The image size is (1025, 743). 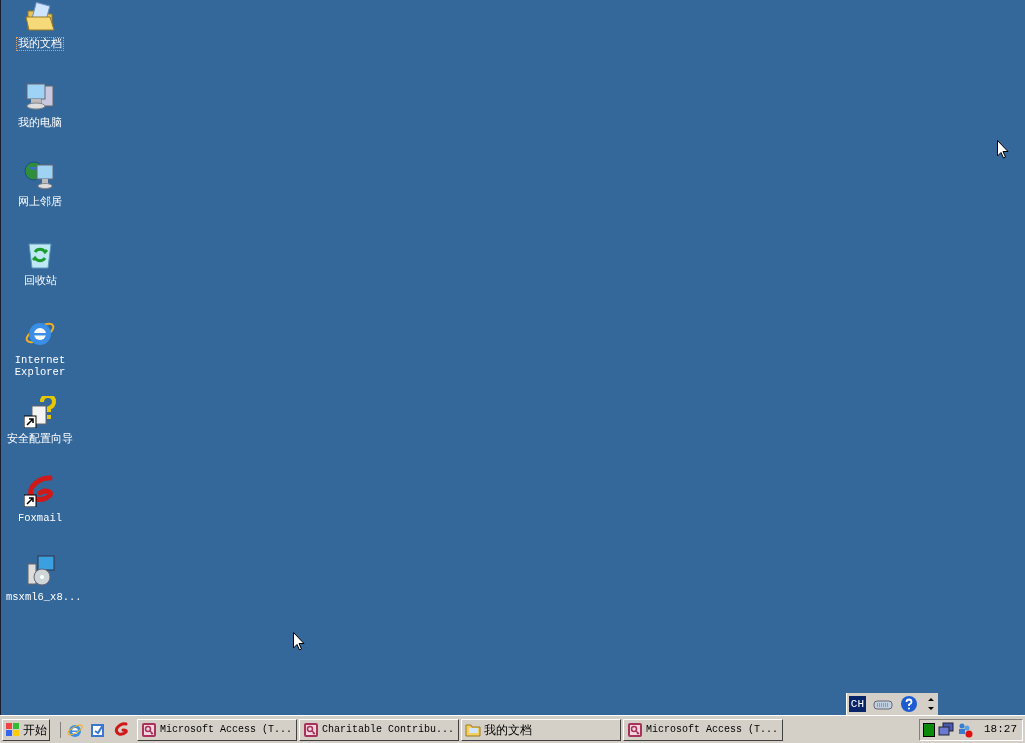 I want to click on keyboard-icon, so click(x=883, y=704).